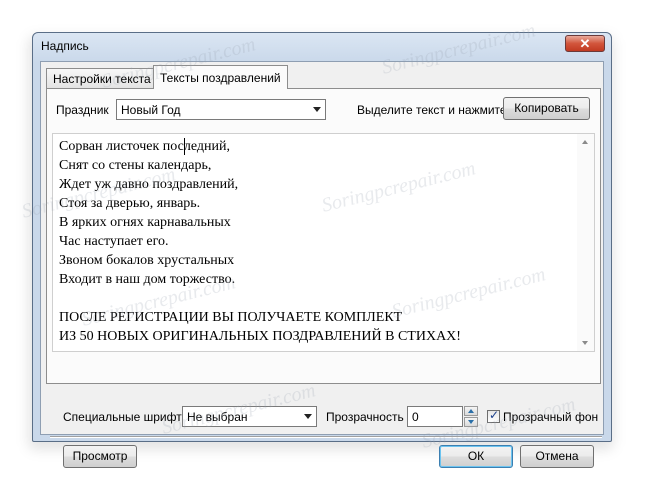  I want to click on title-bar: Надпись ✕, so click(322, 46).